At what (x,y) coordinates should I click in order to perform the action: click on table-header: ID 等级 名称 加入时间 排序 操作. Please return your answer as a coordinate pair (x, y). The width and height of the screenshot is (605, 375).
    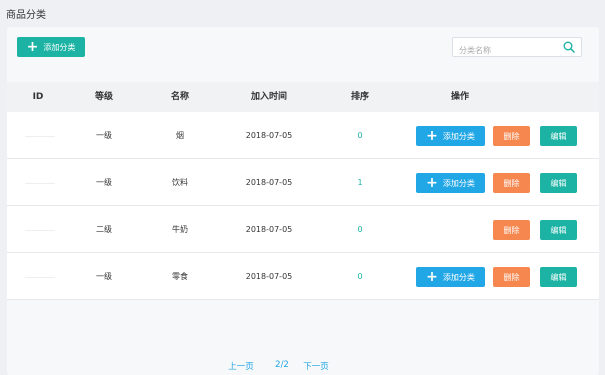
    Looking at the image, I should click on (303, 97).